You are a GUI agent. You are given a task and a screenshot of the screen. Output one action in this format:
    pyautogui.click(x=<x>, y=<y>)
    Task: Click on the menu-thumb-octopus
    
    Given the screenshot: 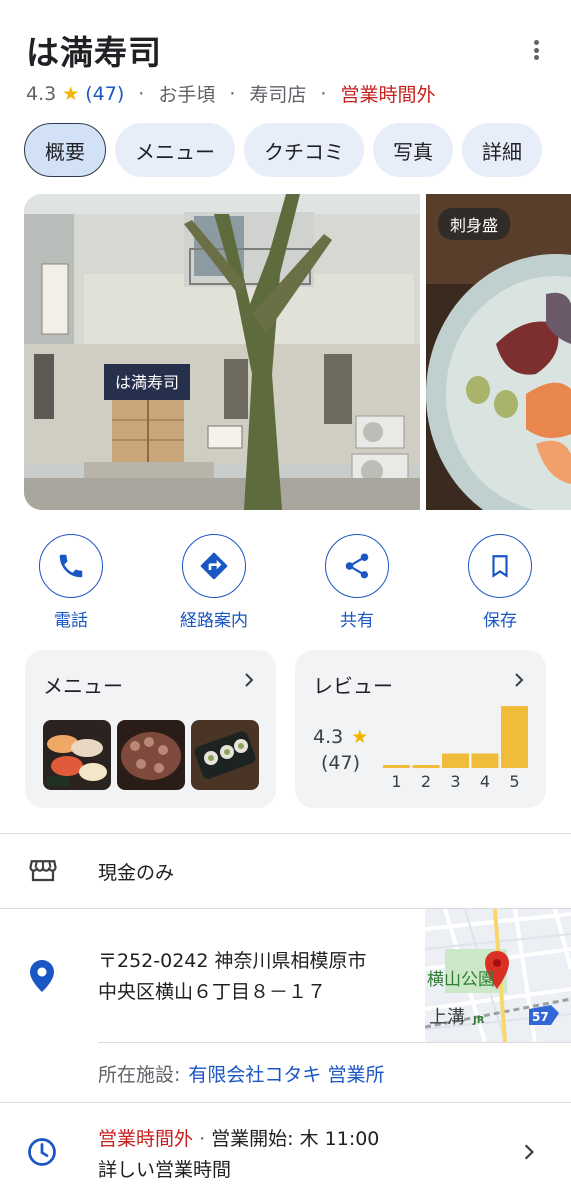 What is the action you would take?
    pyautogui.click(x=151, y=755)
    